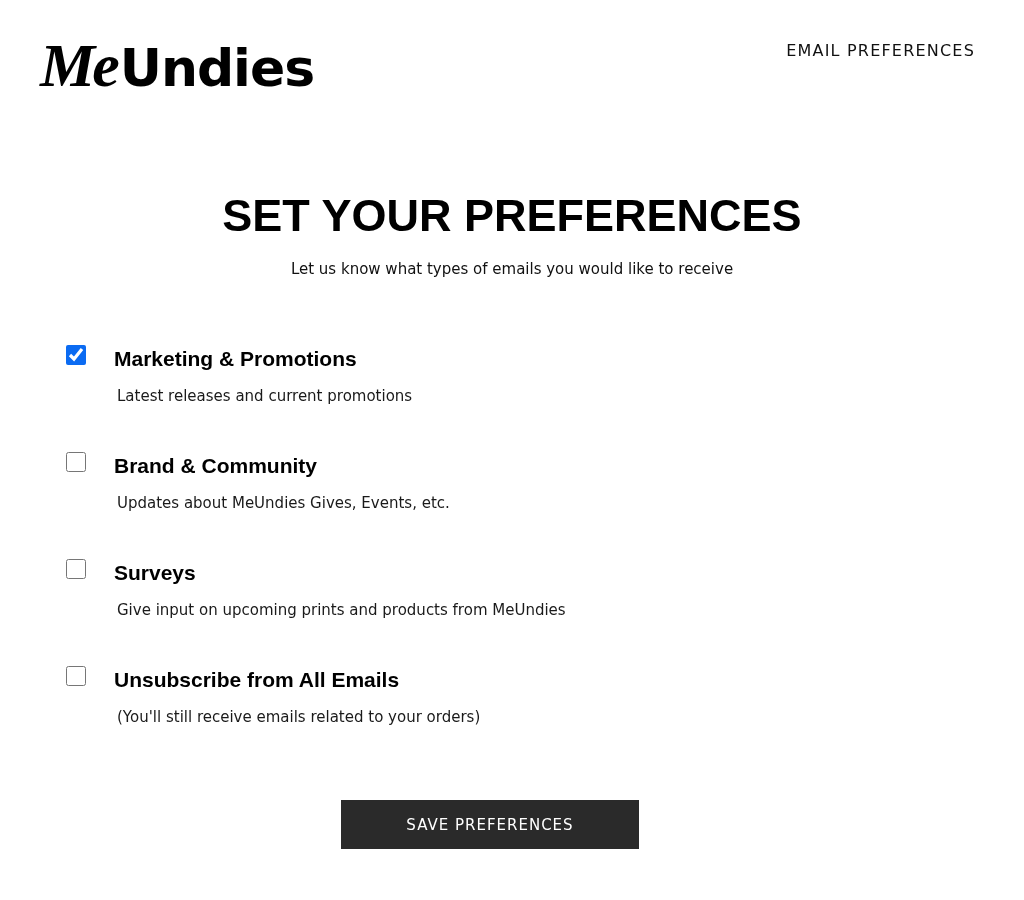 The width and height of the screenshot is (1024, 900). I want to click on preference-label: Marketing & Promotions, so click(235, 359).